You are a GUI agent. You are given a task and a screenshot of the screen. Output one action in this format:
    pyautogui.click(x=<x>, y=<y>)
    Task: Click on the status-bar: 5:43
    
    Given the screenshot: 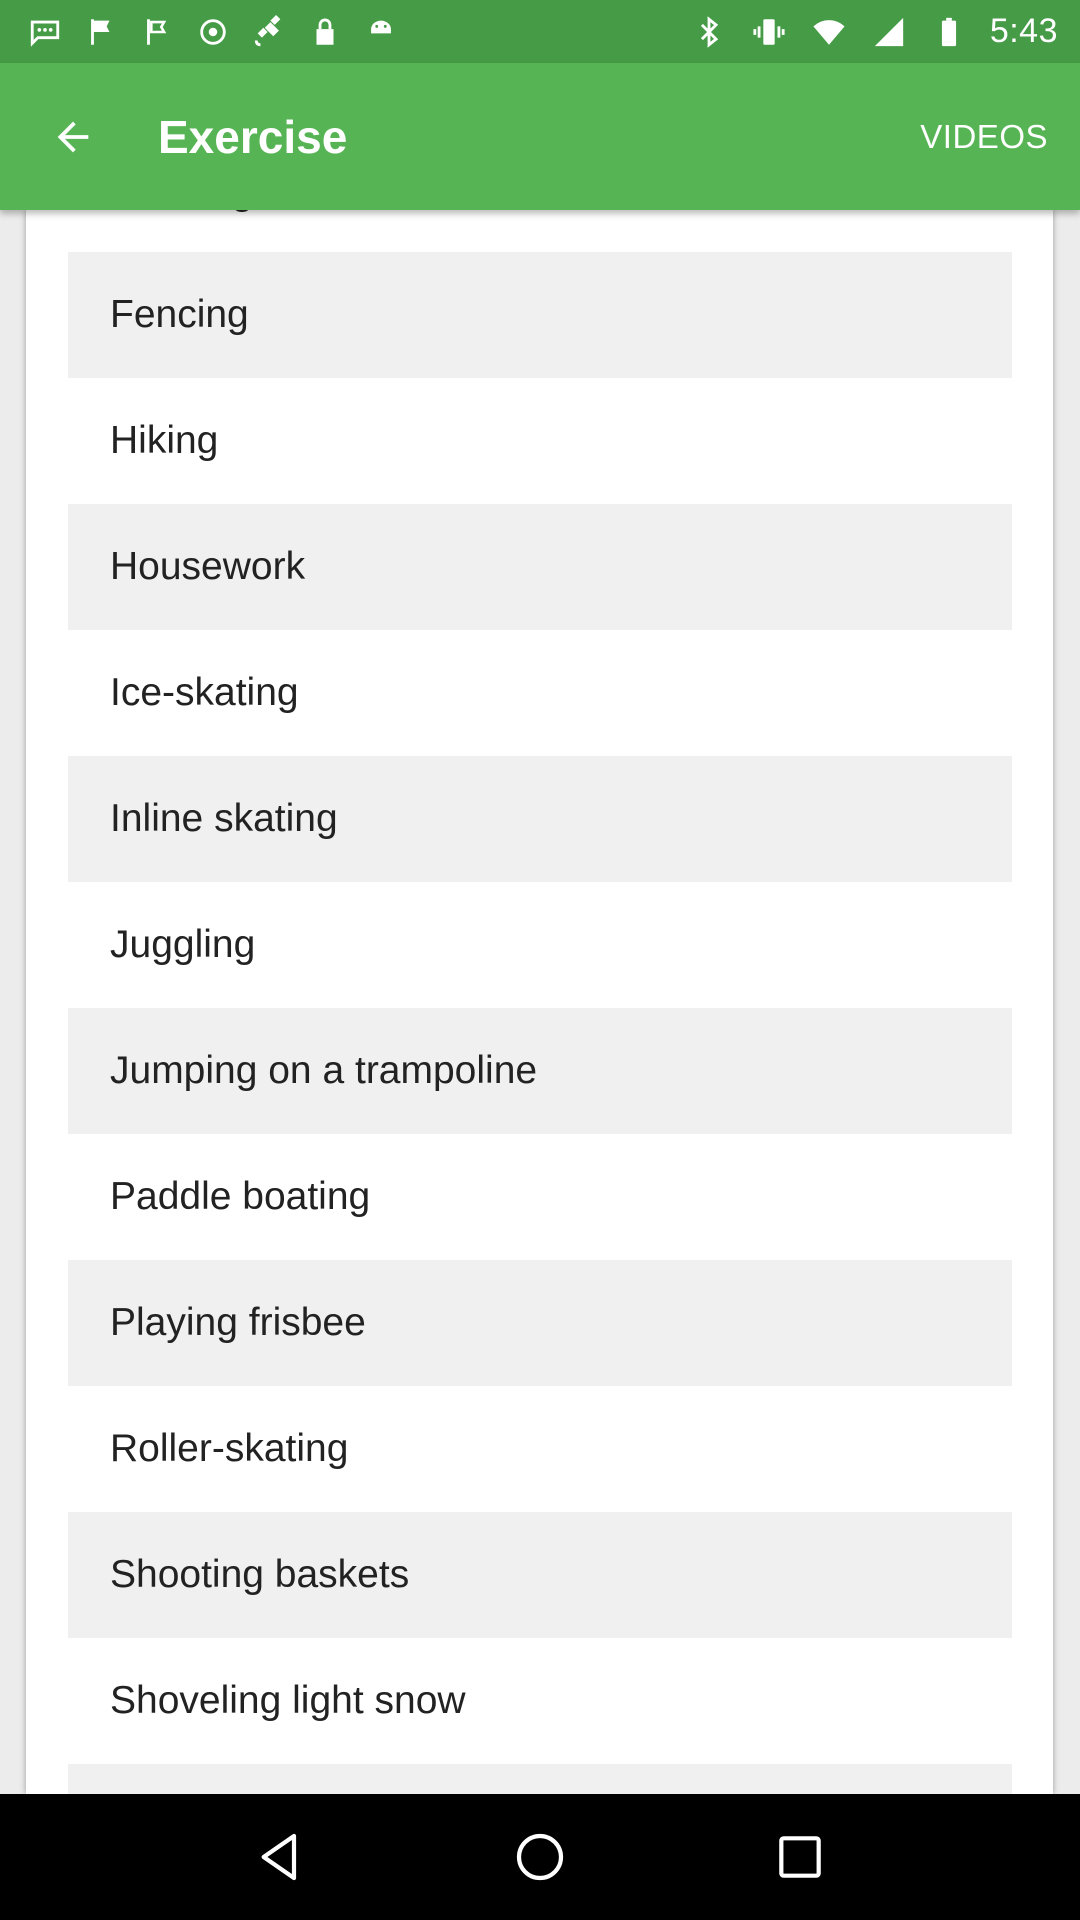 What is the action you would take?
    pyautogui.click(x=540, y=31)
    